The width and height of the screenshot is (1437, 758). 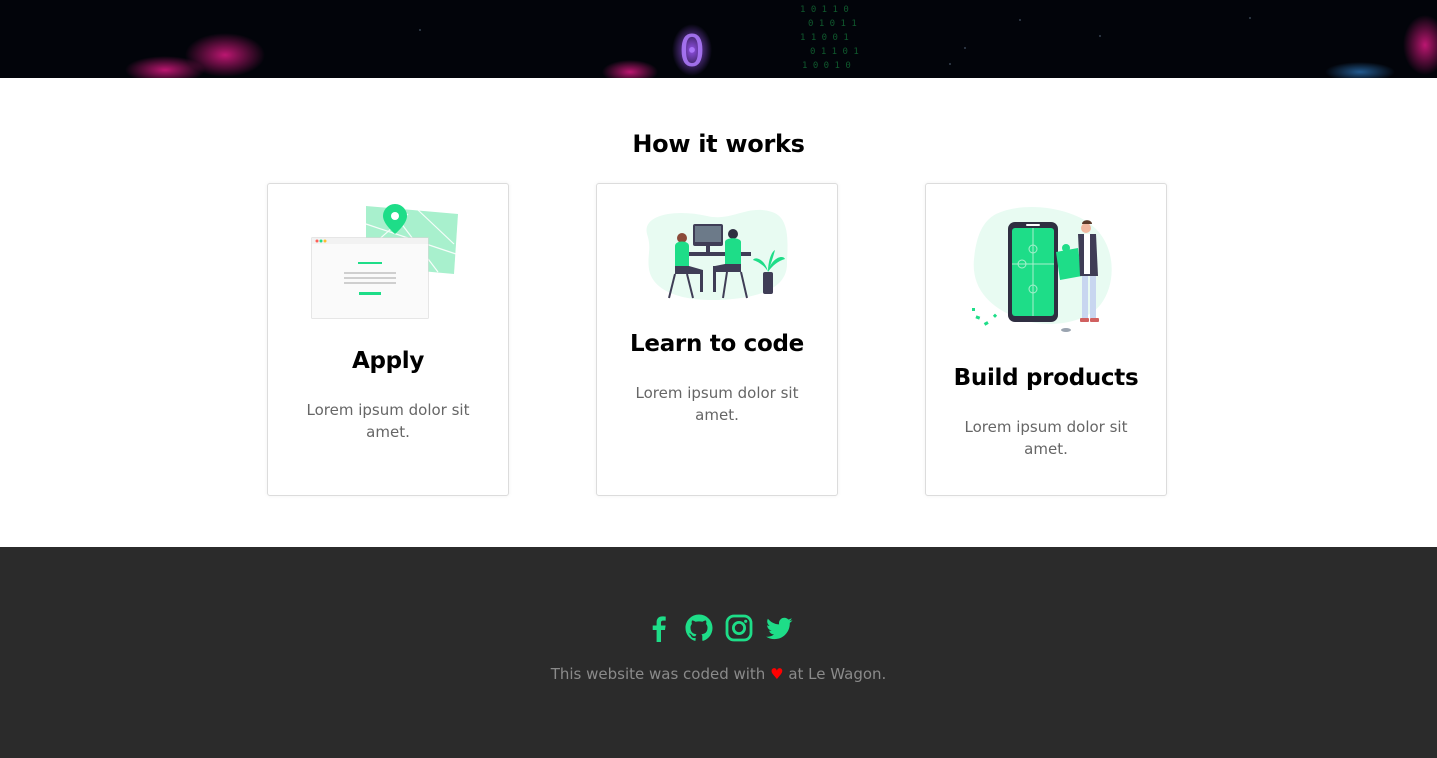 I want to click on facebook-icon, so click(x=659, y=629).